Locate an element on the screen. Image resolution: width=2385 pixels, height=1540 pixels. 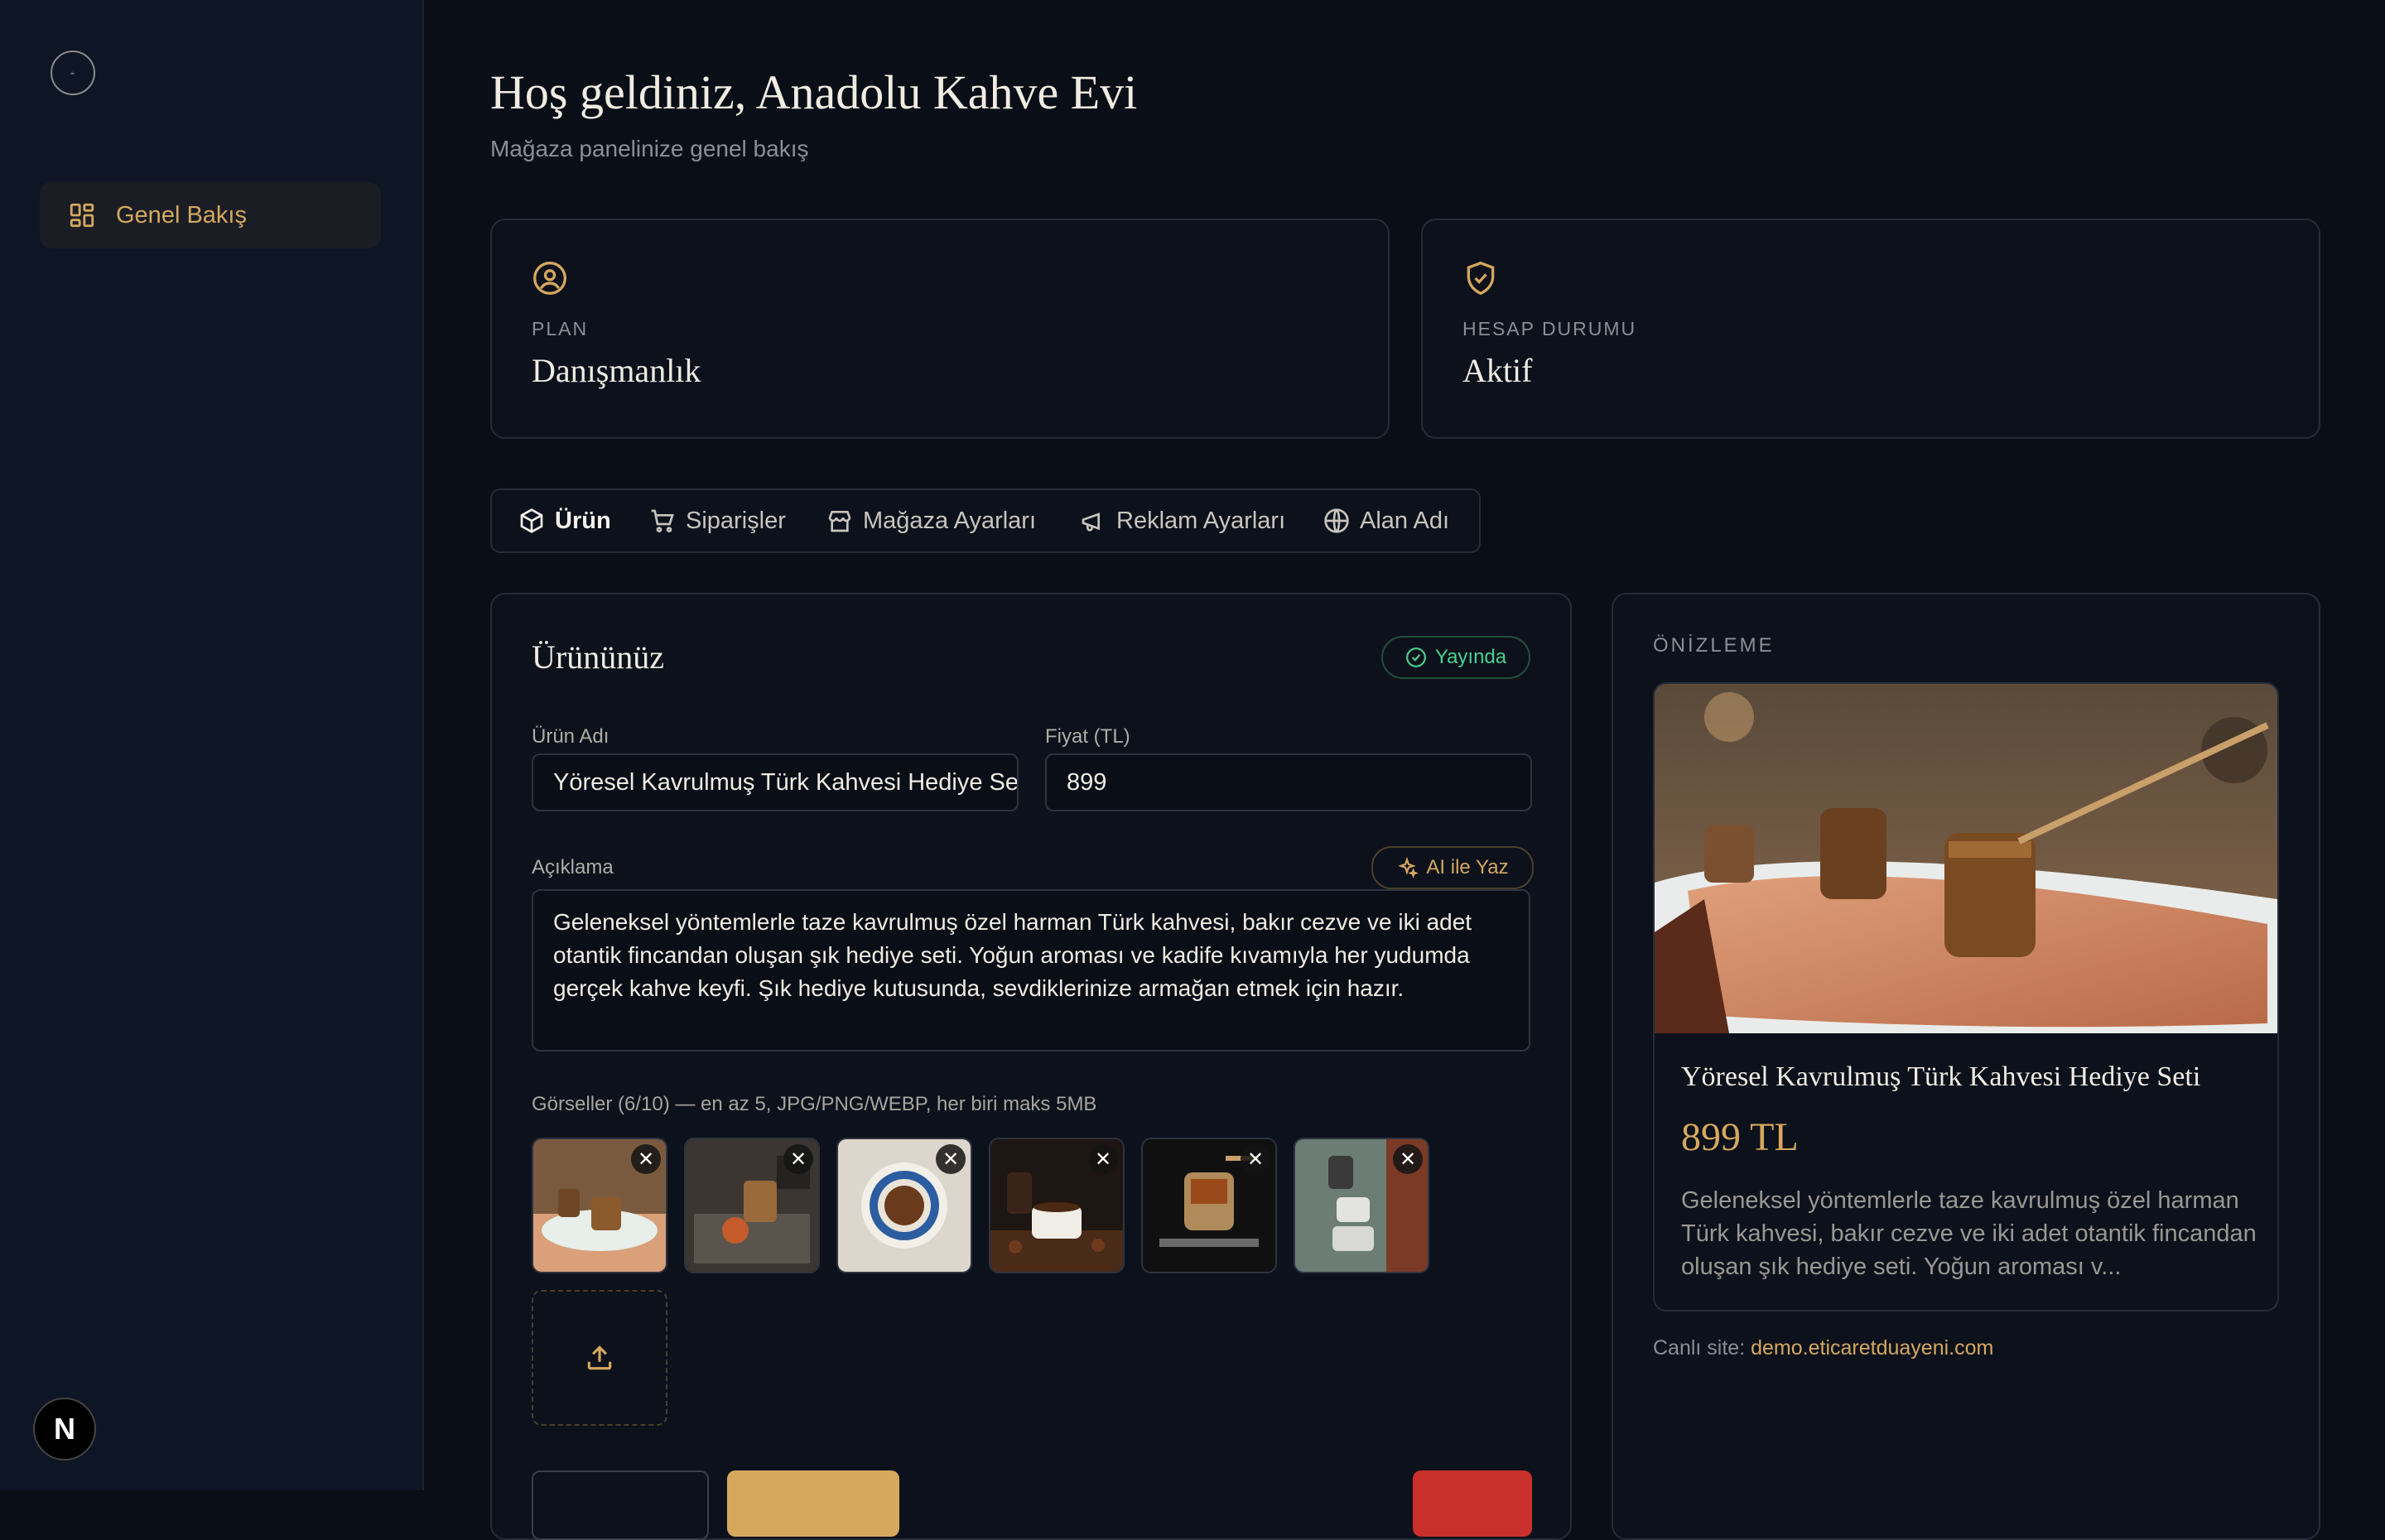
tab-orders-label: Siparişler is located at coordinates (736, 520).